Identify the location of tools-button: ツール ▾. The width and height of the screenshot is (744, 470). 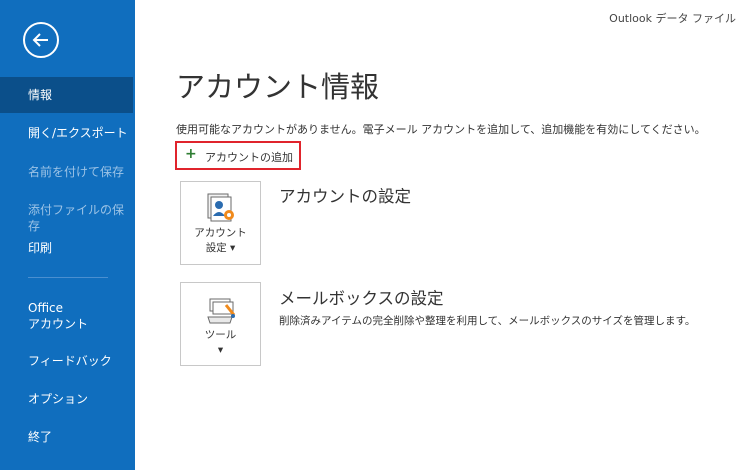
(220, 324).